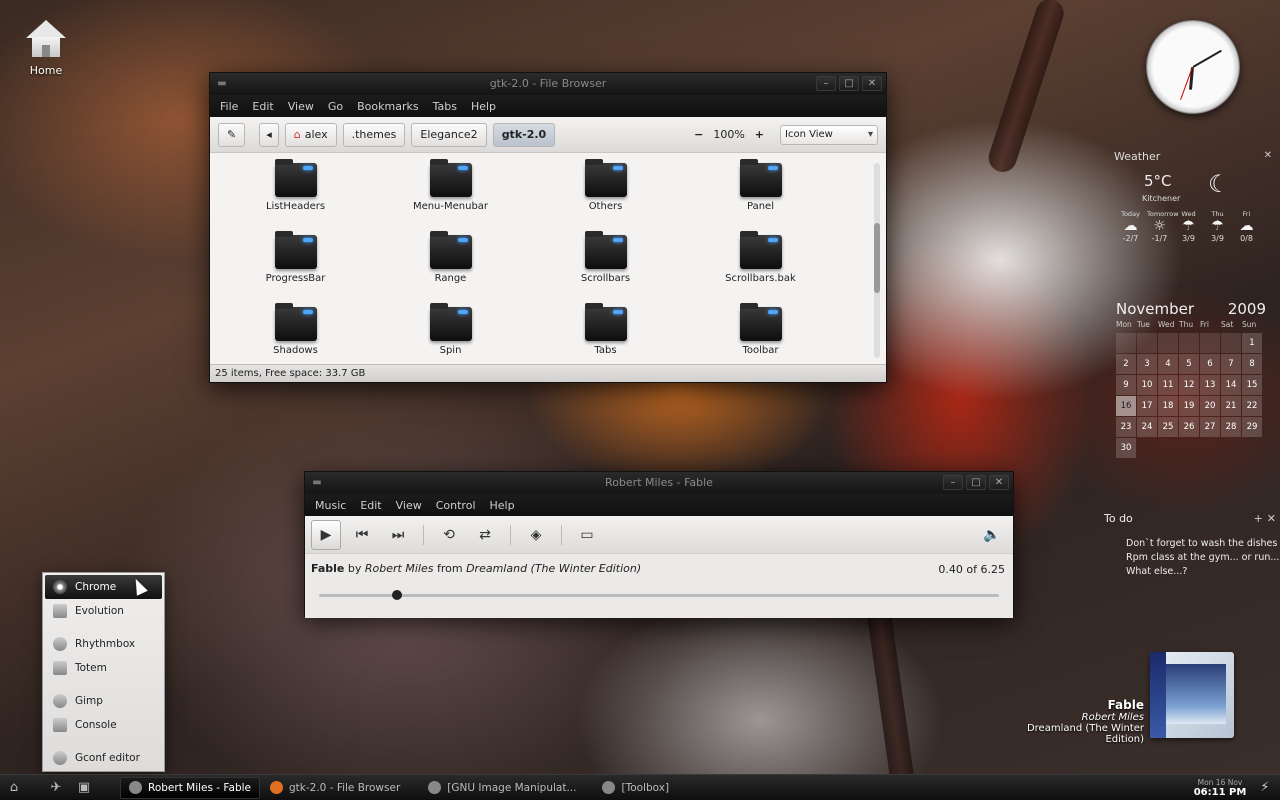 This screenshot has width=1280, height=800. Describe the element at coordinates (397, 595) in the screenshot. I see `seek-handle` at that location.